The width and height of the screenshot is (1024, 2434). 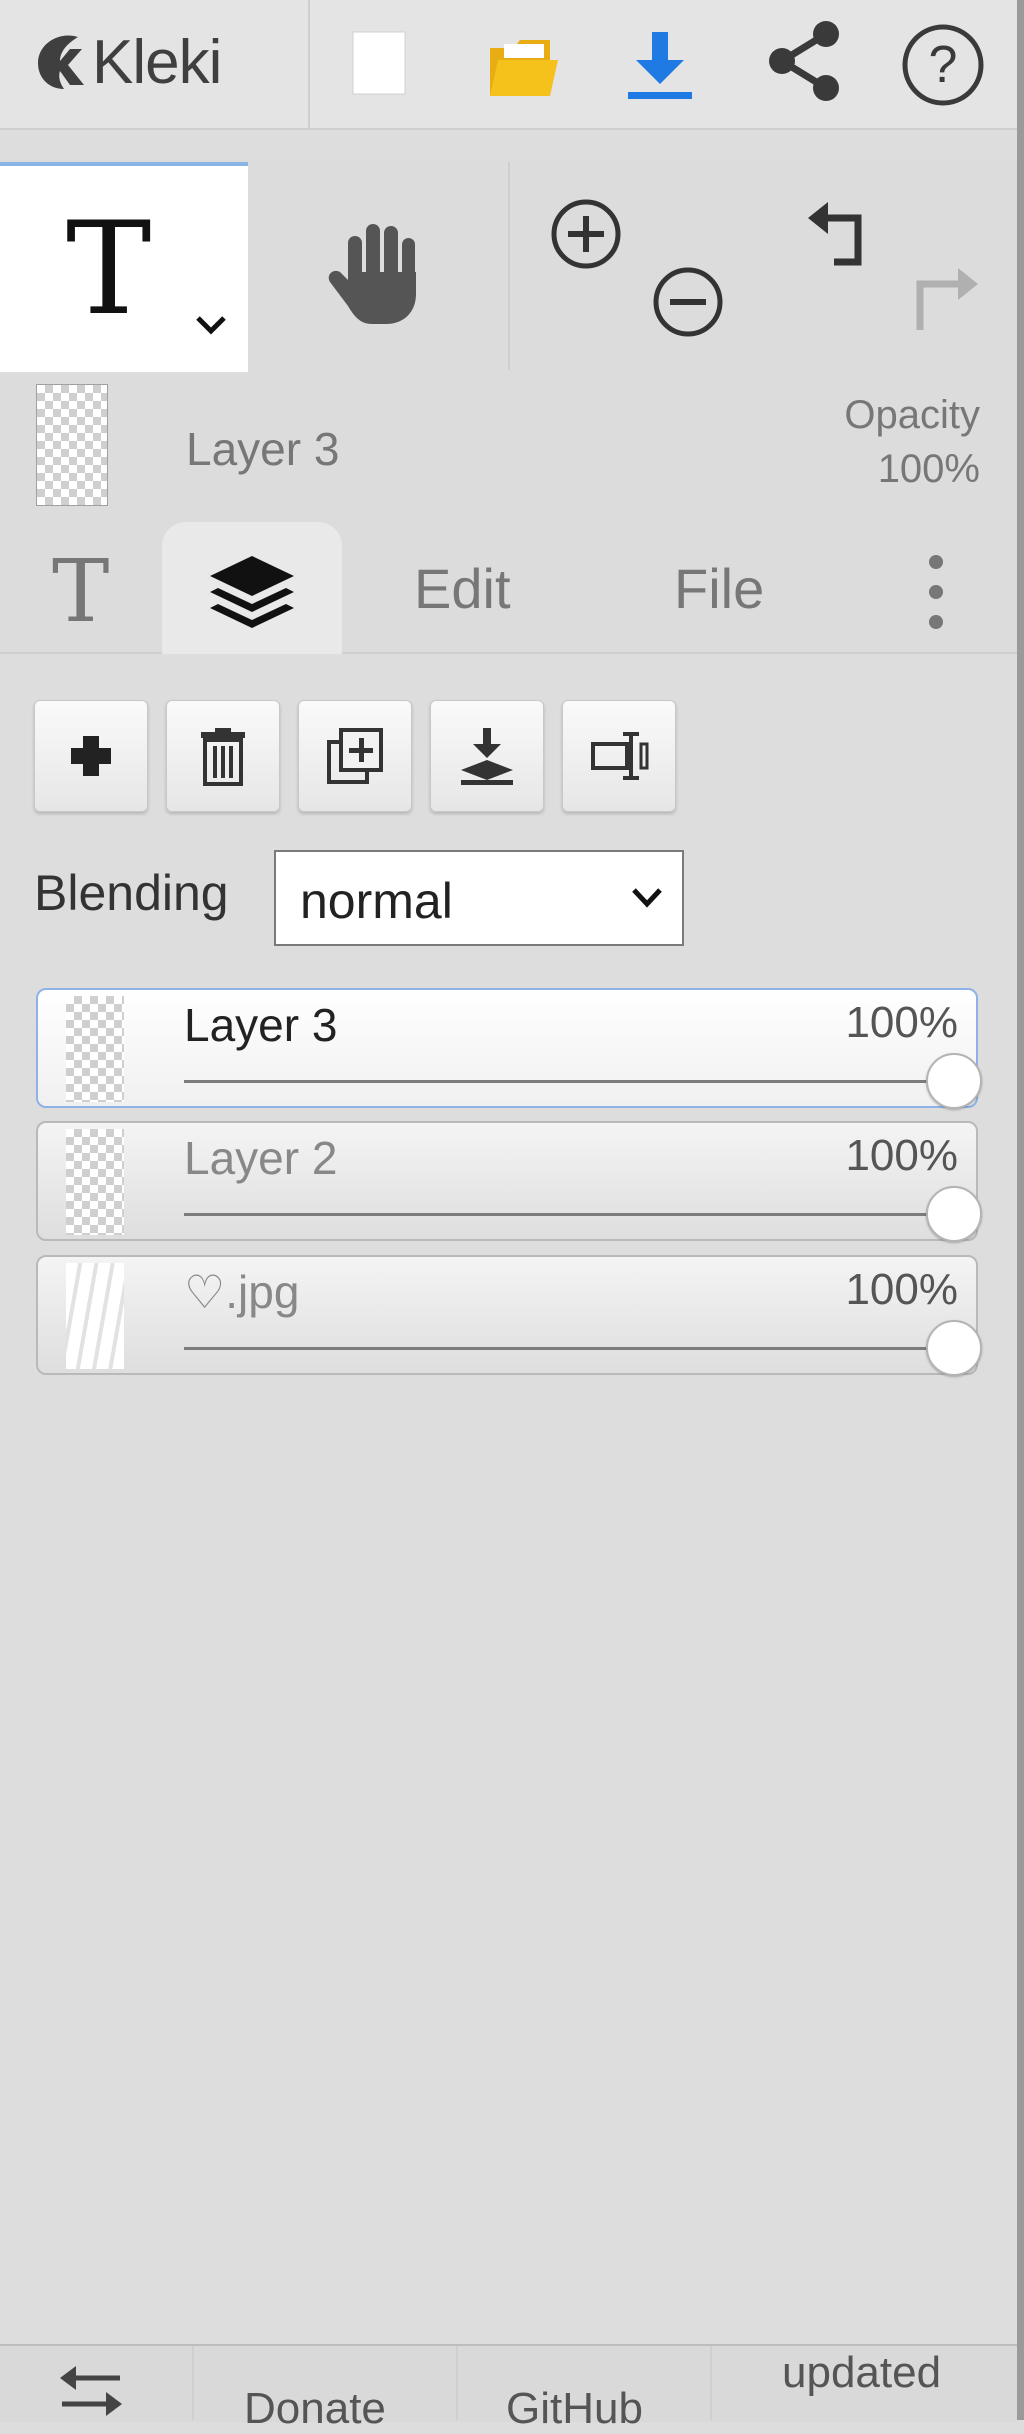 I want to click on blending-value: normal, so click(x=376, y=901).